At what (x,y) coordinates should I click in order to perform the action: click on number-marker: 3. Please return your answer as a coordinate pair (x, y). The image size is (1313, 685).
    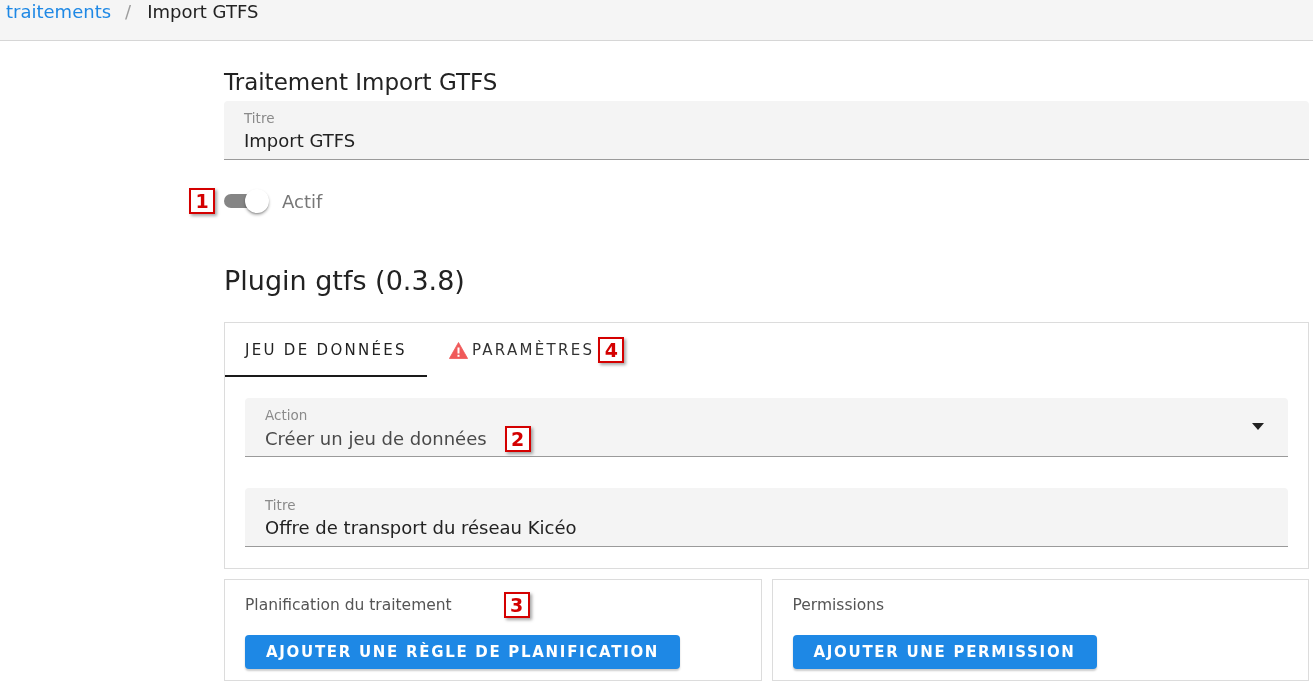
    Looking at the image, I should click on (516, 605).